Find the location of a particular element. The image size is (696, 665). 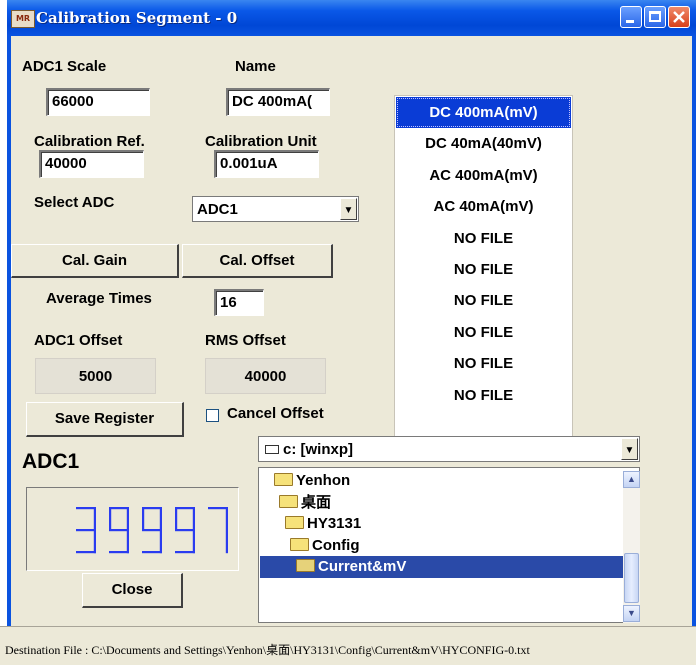

minimize-button is located at coordinates (631, 17).